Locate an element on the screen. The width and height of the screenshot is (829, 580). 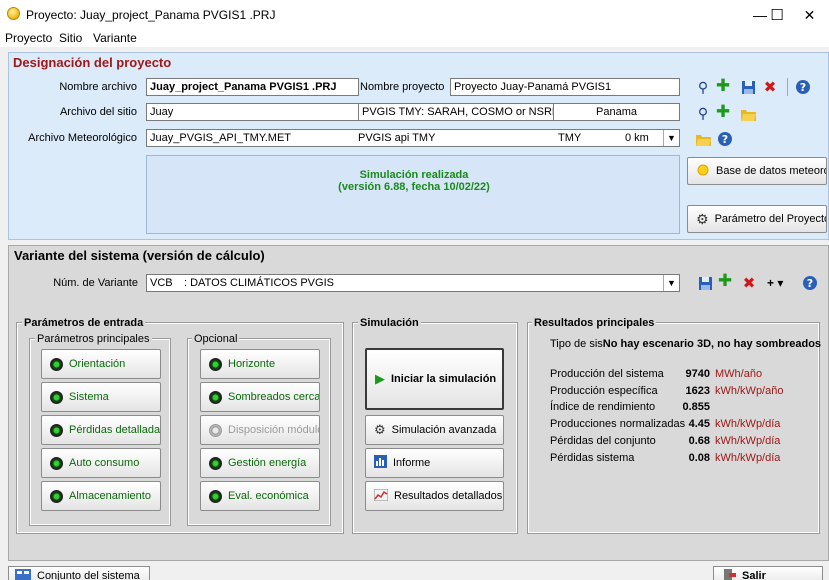
result-unit: MWh/año is located at coordinates (739, 374).